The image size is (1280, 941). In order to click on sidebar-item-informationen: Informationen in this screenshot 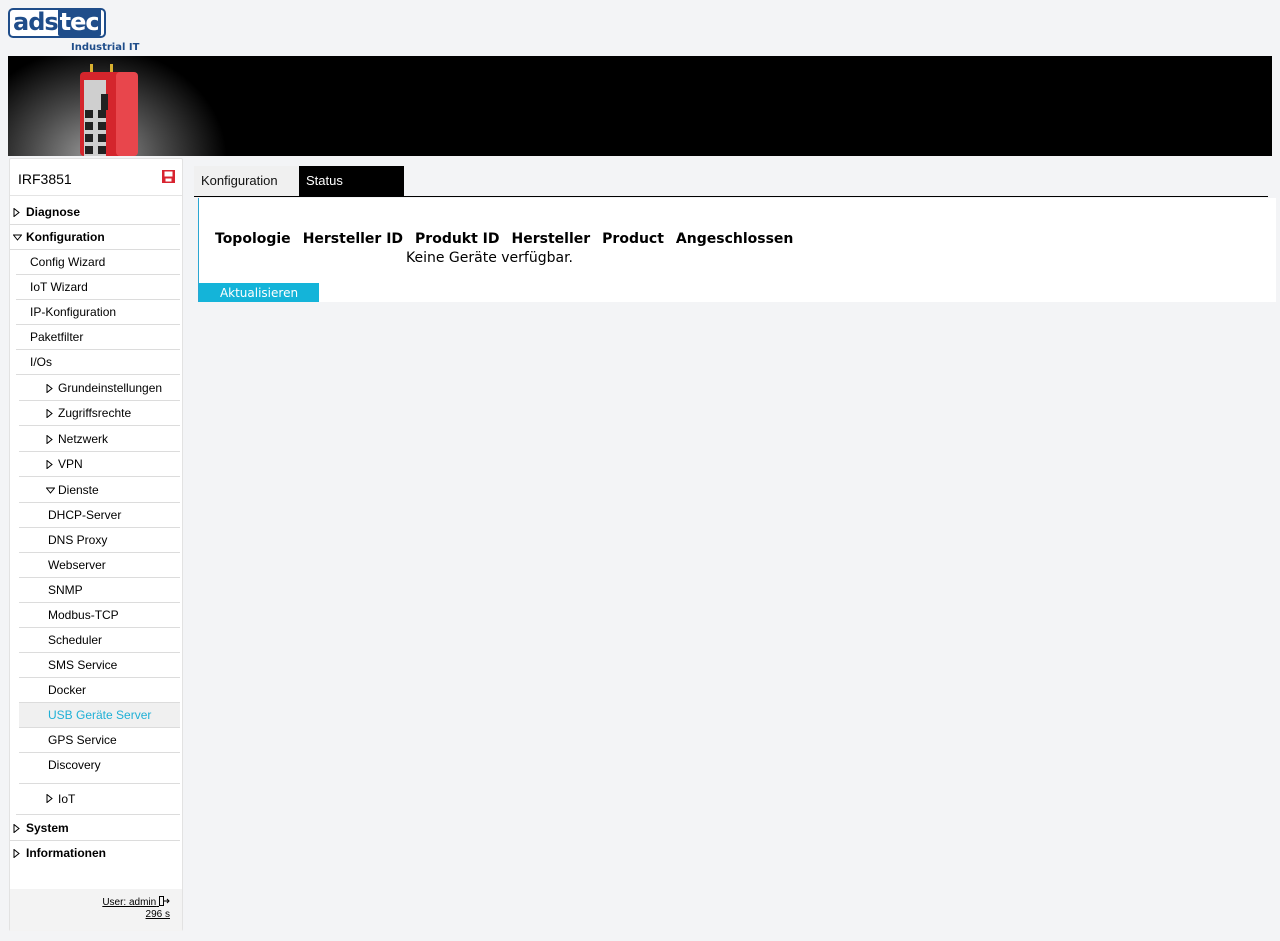, I will do `click(95, 853)`.